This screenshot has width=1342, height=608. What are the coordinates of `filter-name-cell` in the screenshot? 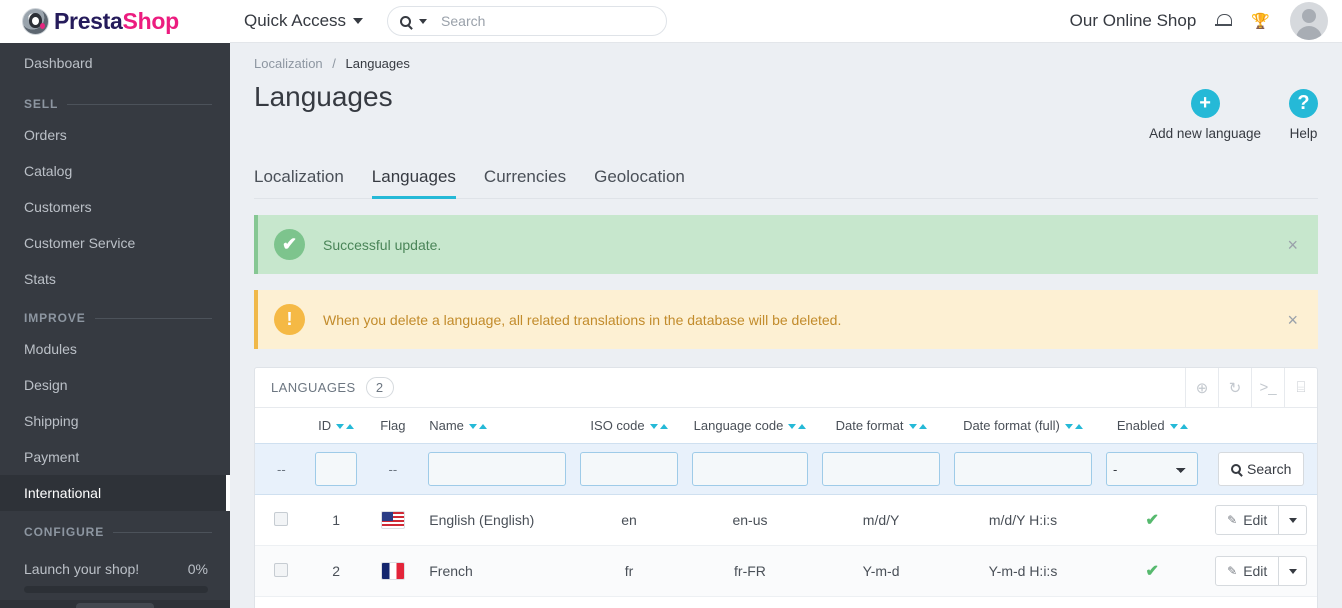 It's located at (497, 469).